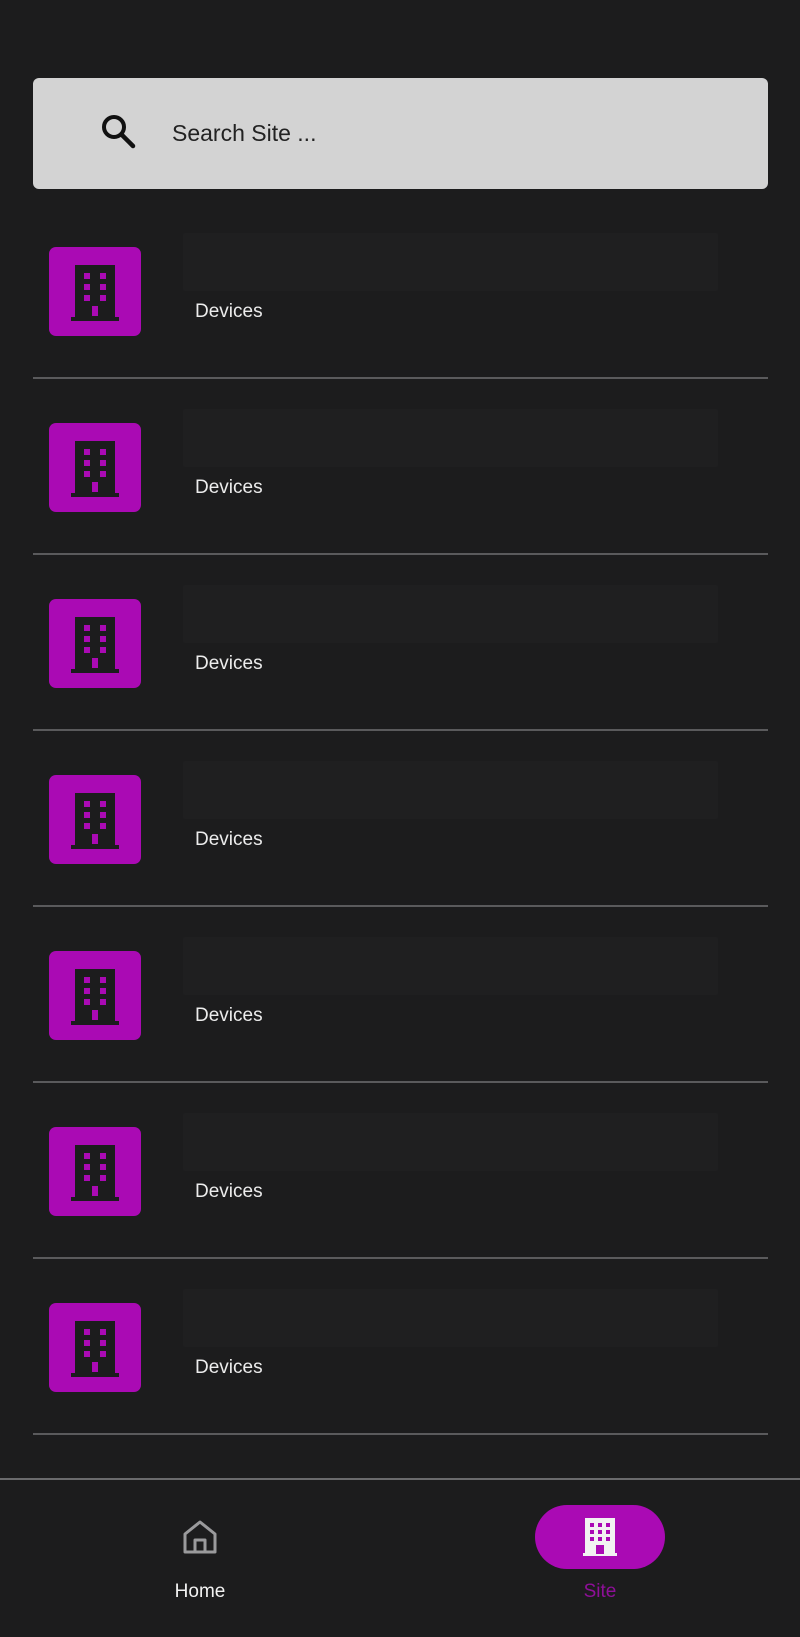  Describe the element at coordinates (200, 1591) in the screenshot. I see `nav-home-label: Home` at that location.